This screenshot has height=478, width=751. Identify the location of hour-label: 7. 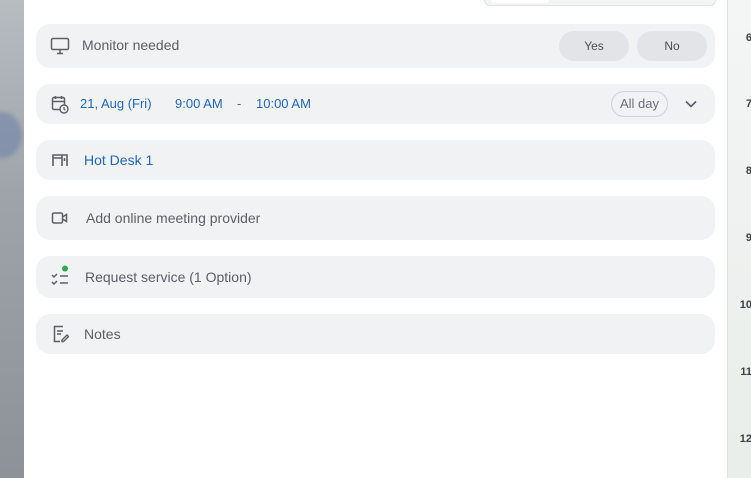
(739, 104).